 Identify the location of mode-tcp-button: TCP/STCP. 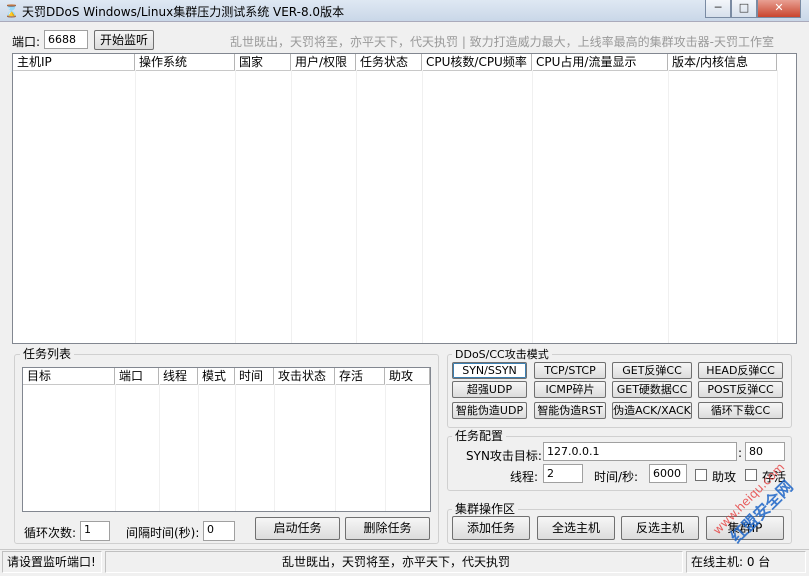
(570, 370).